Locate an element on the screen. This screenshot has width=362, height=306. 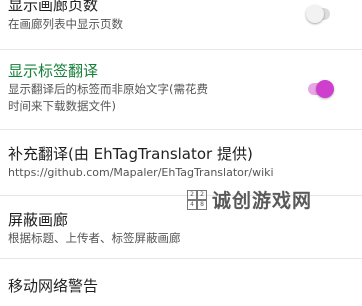
setting-block-gallery: 屏蔽画廊 根据标题、上传者、标签屏蔽画廊 is located at coordinates (181, 232).